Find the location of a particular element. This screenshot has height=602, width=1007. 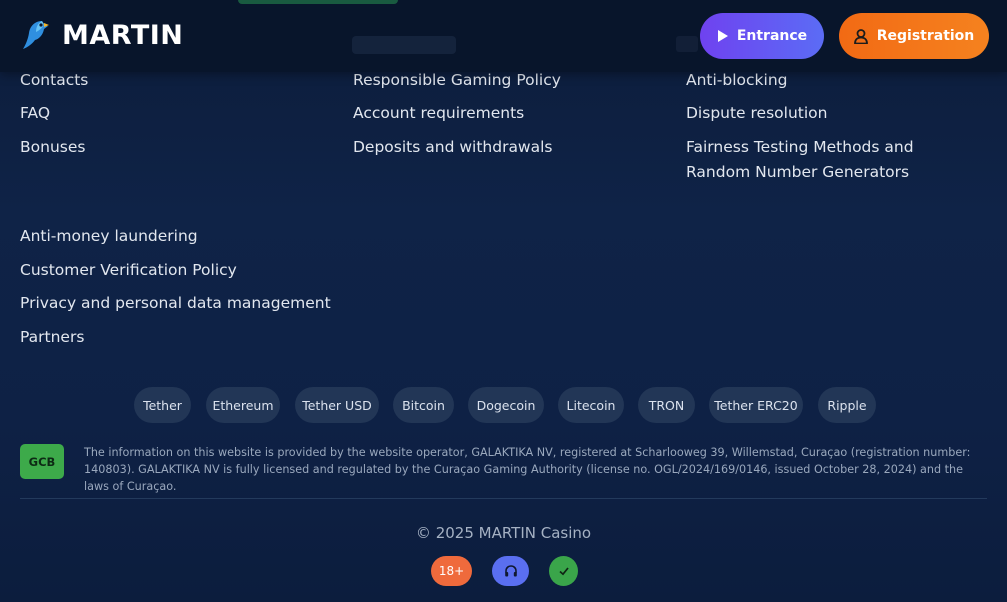

copyright-text: © 2025 MARTIN Casino is located at coordinates (503, 533).